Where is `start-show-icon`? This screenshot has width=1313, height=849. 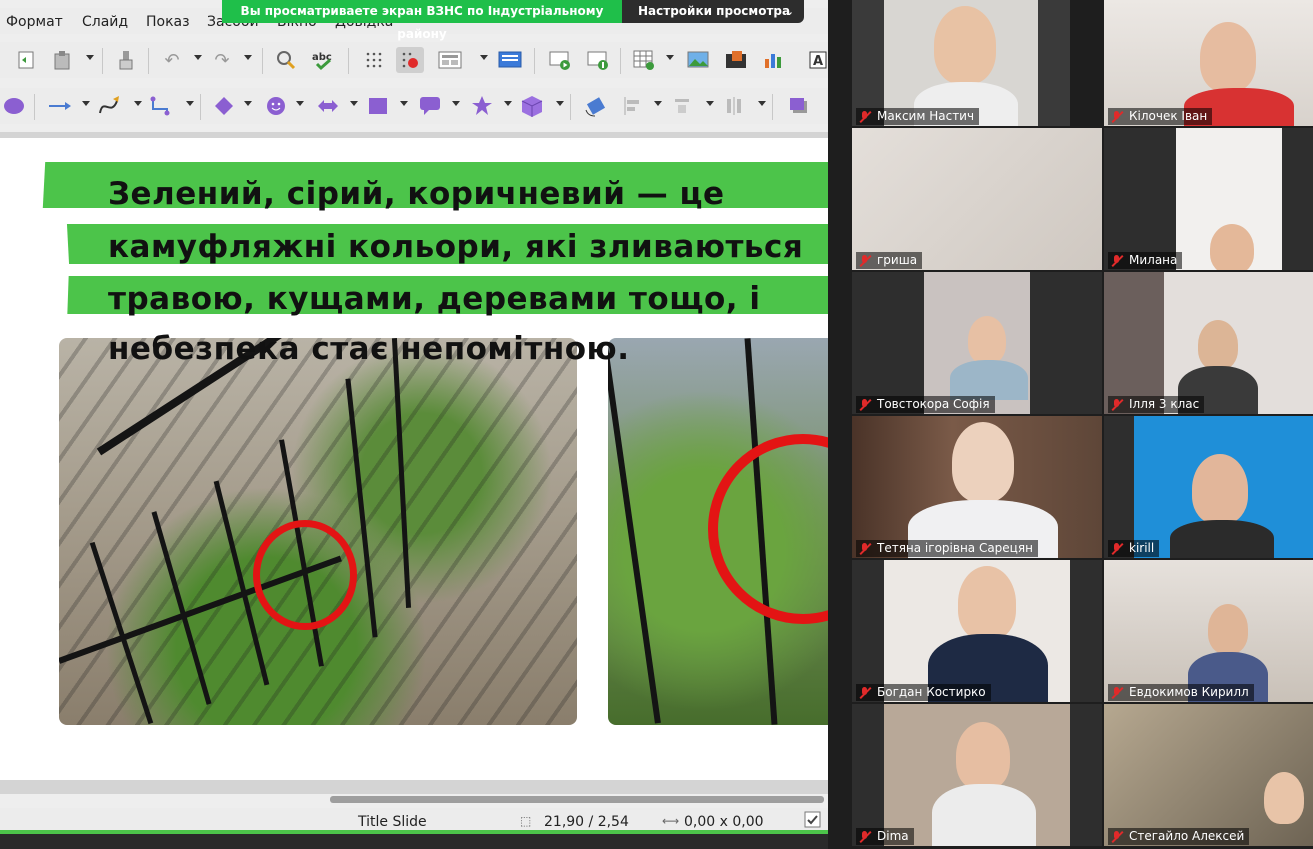
start-show-icon is located at coordinates (510, 60).